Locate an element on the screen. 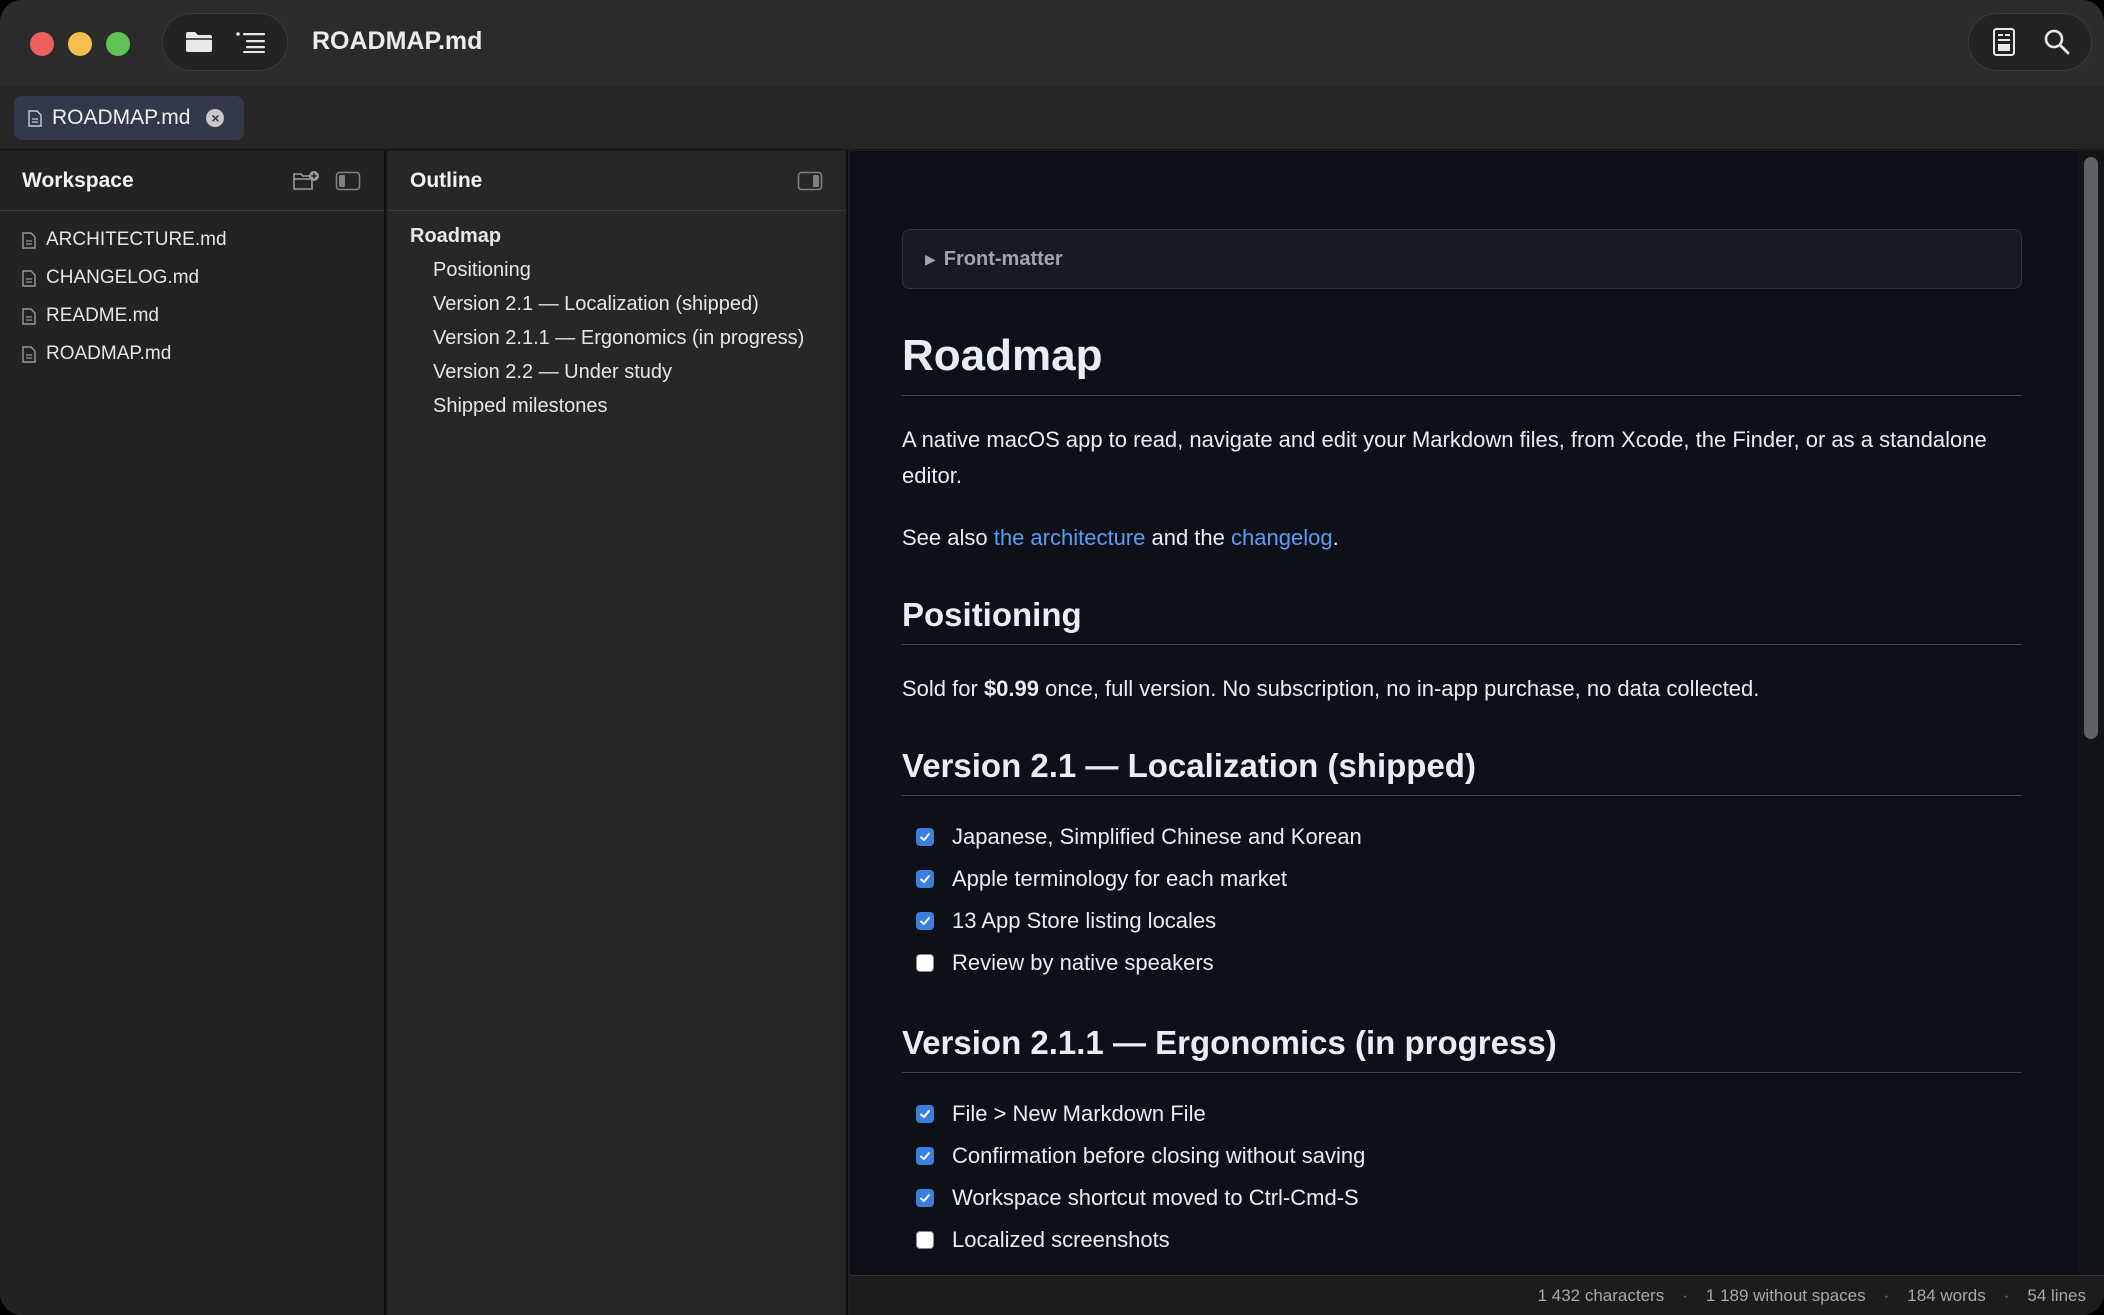 Image resolution: width=2104 pixels, height=1315 pixels. file-label: ARCHITECTURE.md is located at coordinates (136, 239).